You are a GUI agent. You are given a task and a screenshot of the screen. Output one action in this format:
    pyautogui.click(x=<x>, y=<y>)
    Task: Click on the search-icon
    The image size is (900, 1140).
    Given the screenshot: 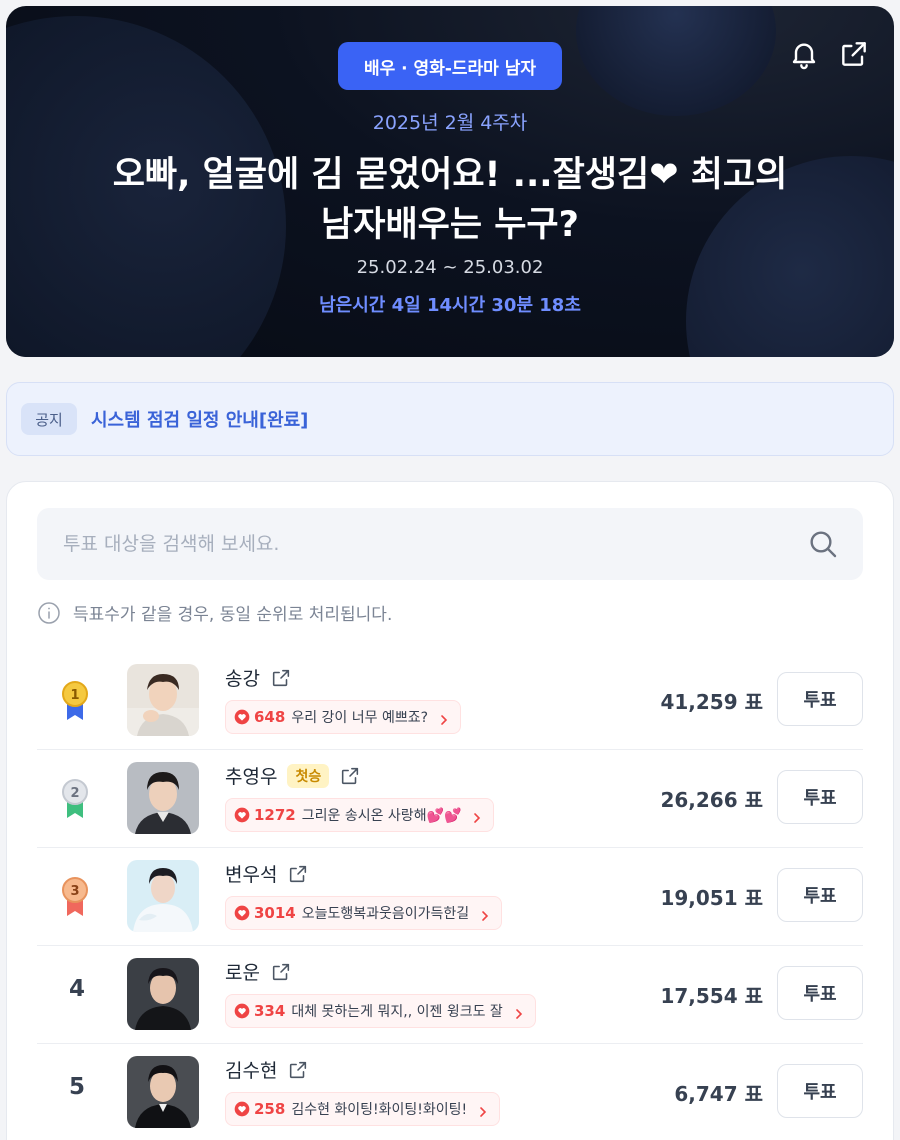 What is the action you would take?
    pyautogui.click(x=823, y=544)
    